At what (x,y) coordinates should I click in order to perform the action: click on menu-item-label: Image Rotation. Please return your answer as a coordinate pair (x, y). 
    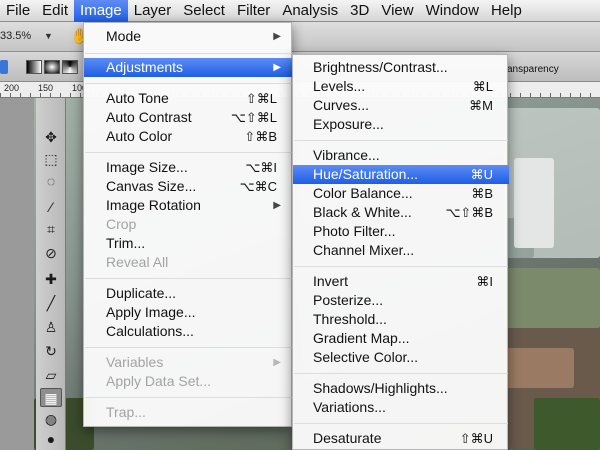
    Looking at the image, I should click on (153, 205).